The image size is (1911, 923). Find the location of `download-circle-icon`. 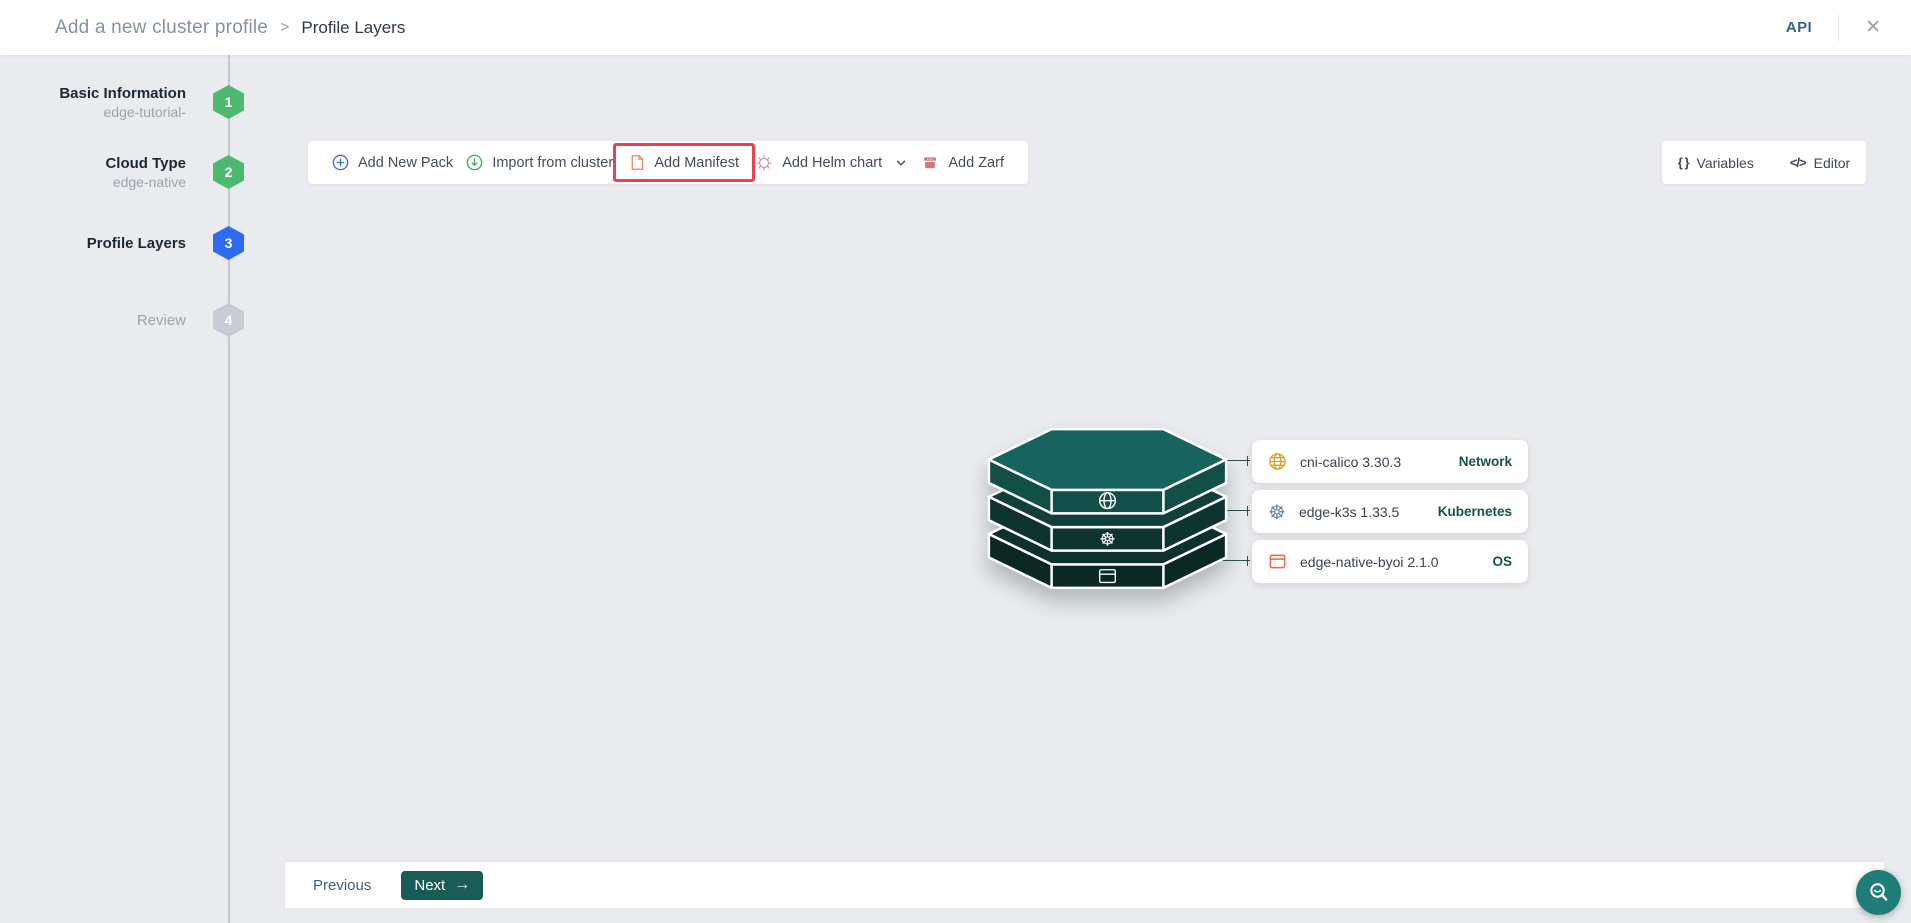

download-circle-icon is located at coordinates (474, 162).